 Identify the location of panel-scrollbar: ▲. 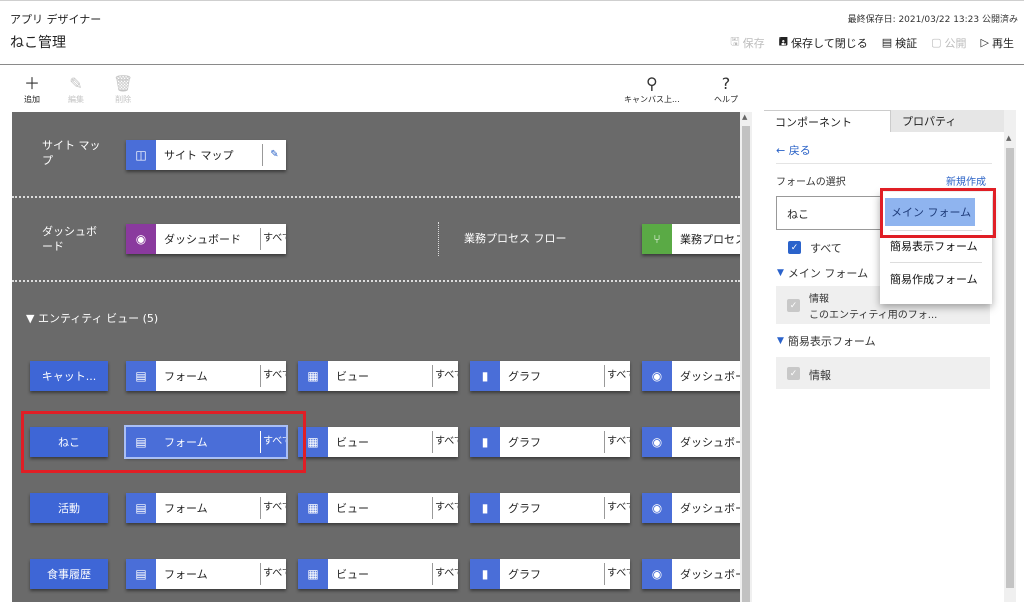
(1010, 356).